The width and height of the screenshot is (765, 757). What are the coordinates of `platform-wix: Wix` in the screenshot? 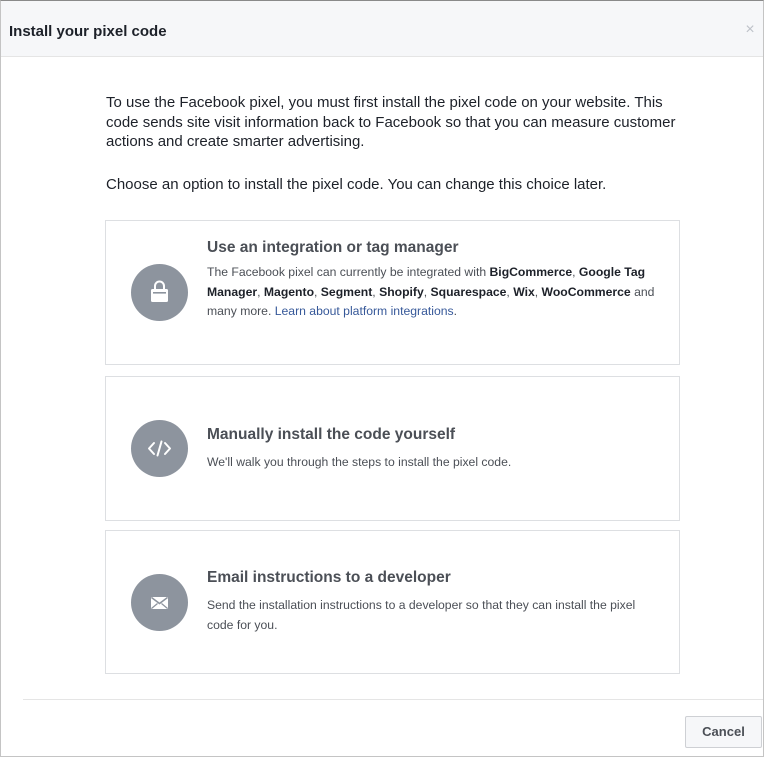 It's located at (524, 291).